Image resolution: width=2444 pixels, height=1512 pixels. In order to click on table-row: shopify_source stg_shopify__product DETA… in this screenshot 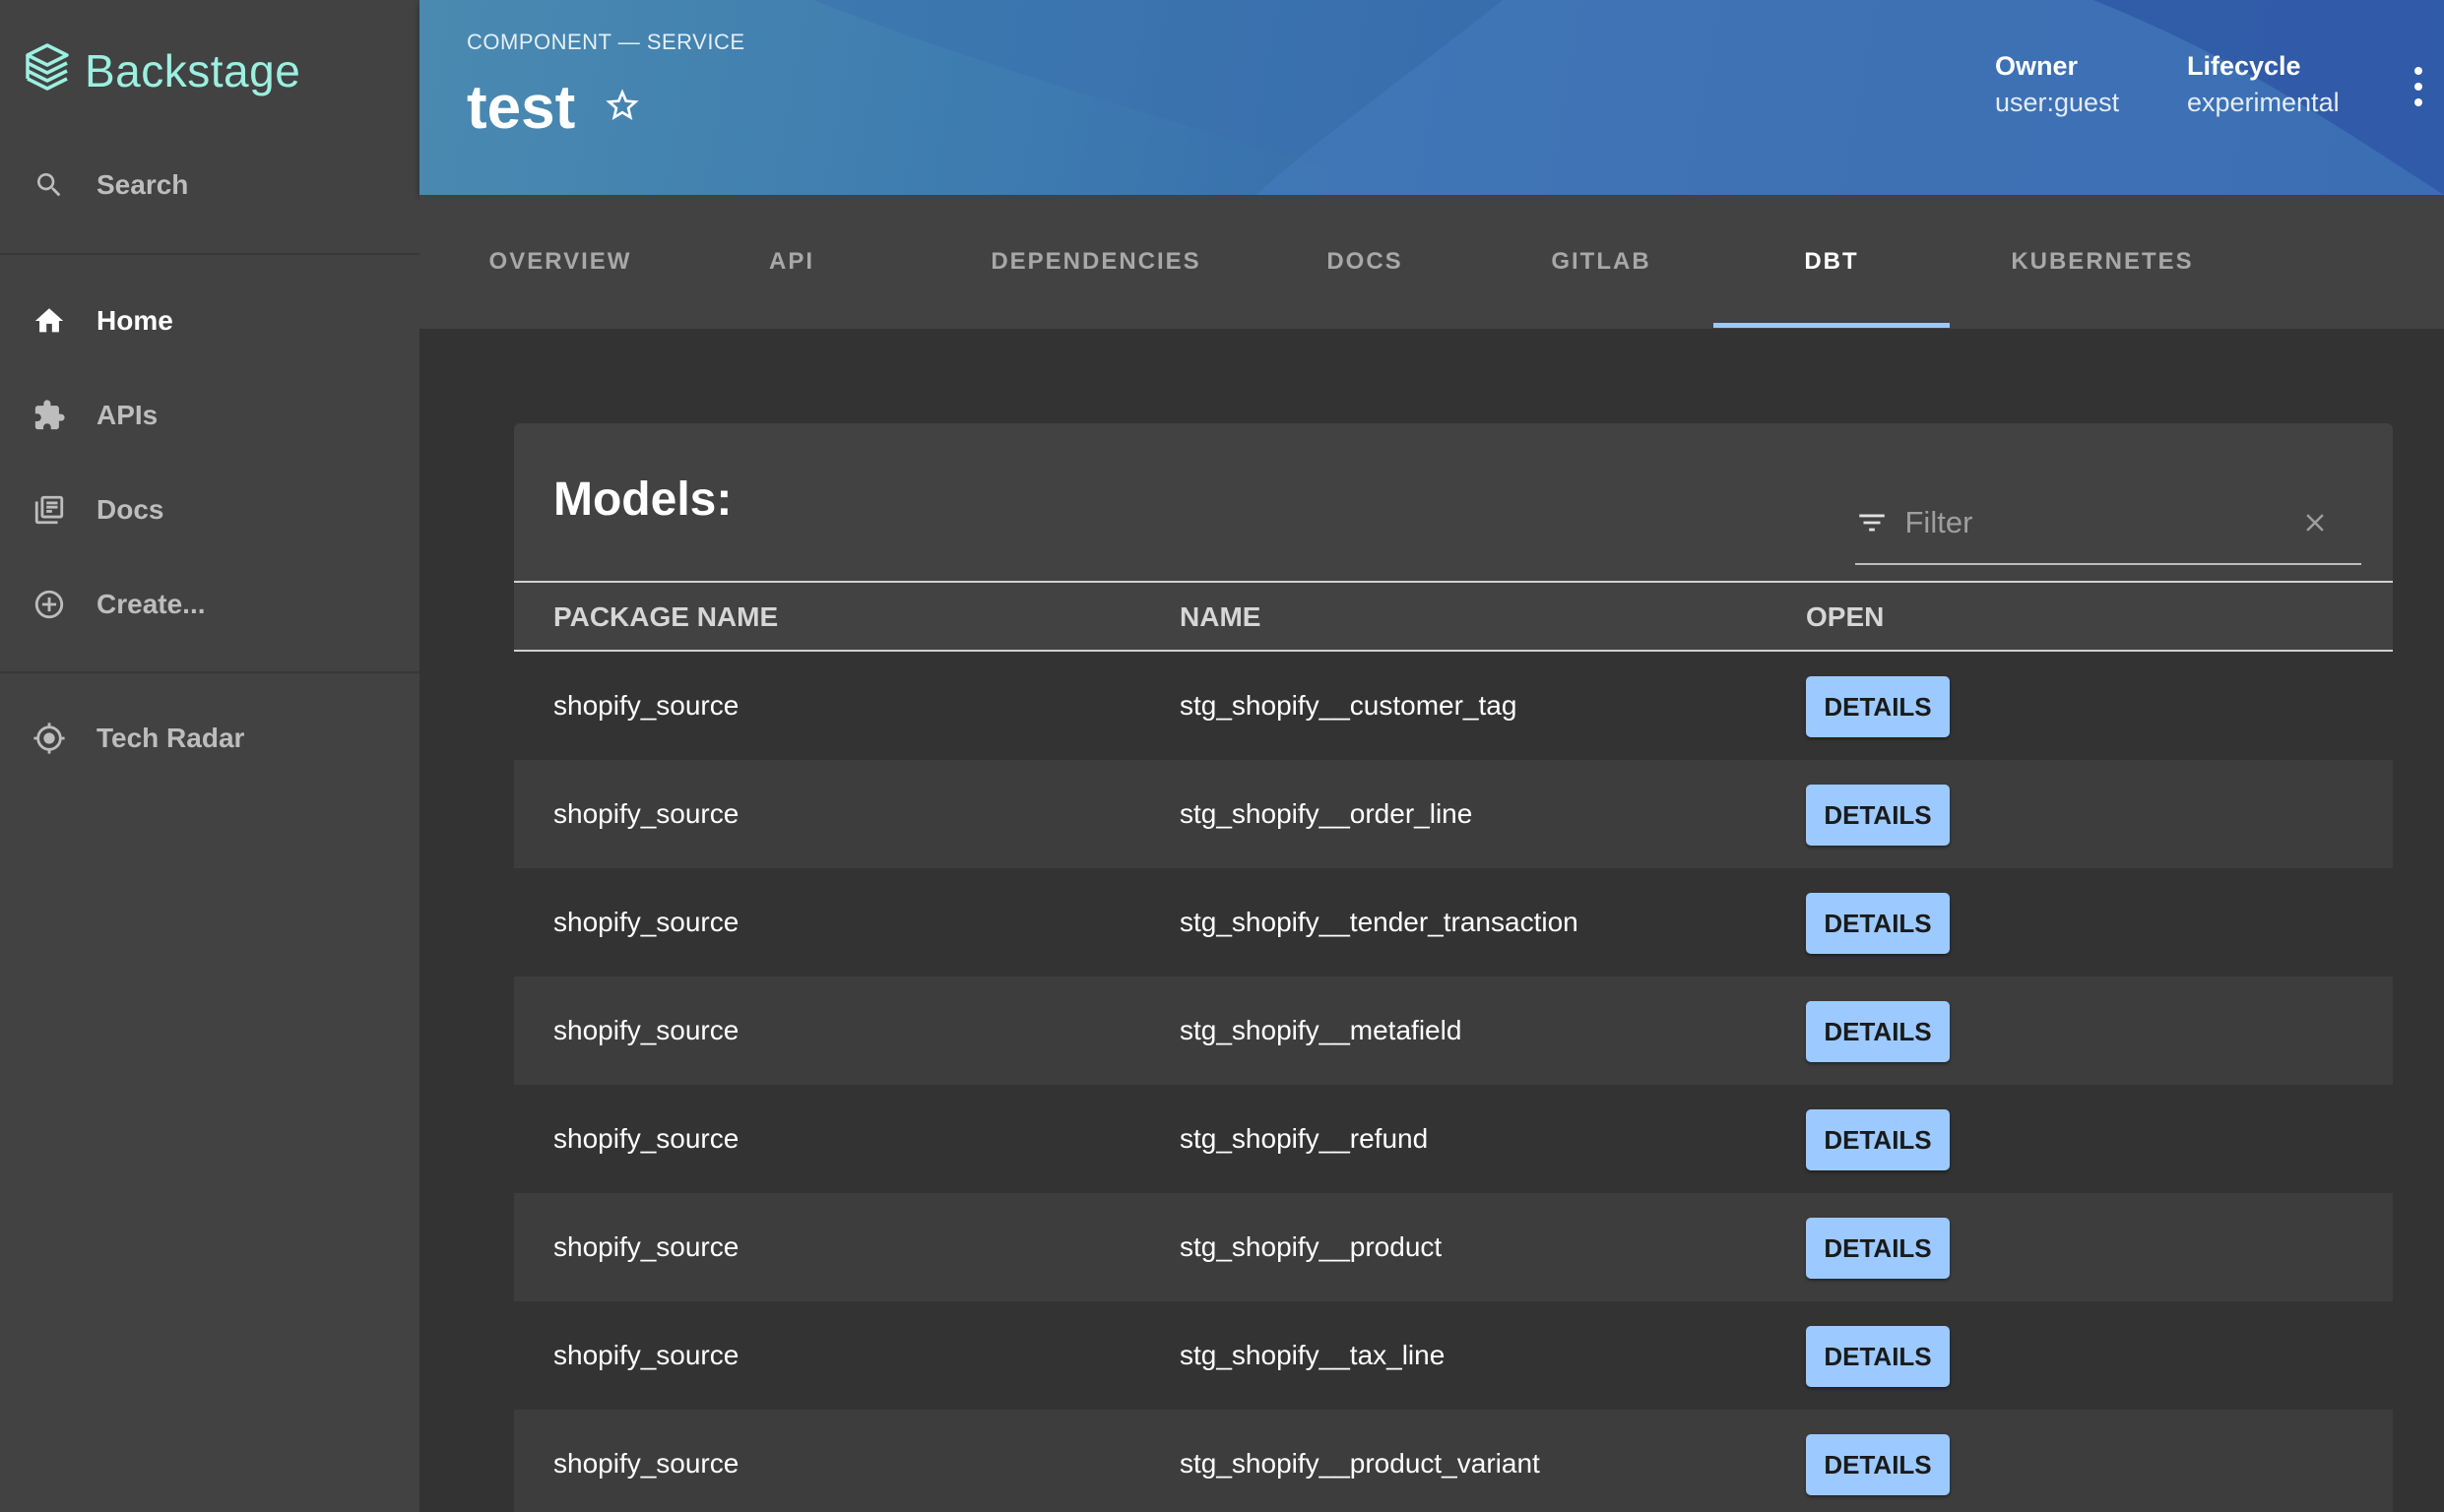, I will do `click(1454, 1247)`.